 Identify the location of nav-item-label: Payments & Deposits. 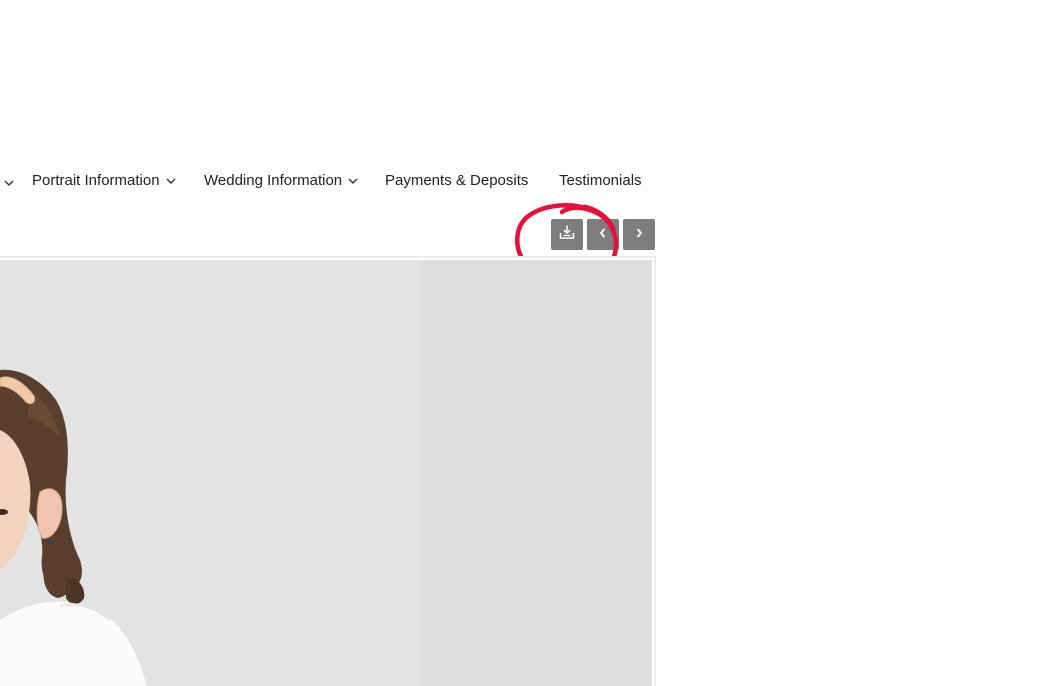
(457, 180).